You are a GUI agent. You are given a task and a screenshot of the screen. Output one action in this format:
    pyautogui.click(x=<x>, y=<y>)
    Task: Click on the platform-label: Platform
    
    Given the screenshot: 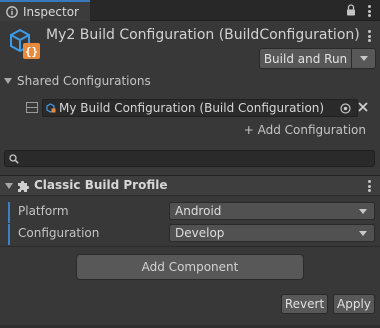 What is the action you would take?
    pyautogui.click(x=43, y=211)
    